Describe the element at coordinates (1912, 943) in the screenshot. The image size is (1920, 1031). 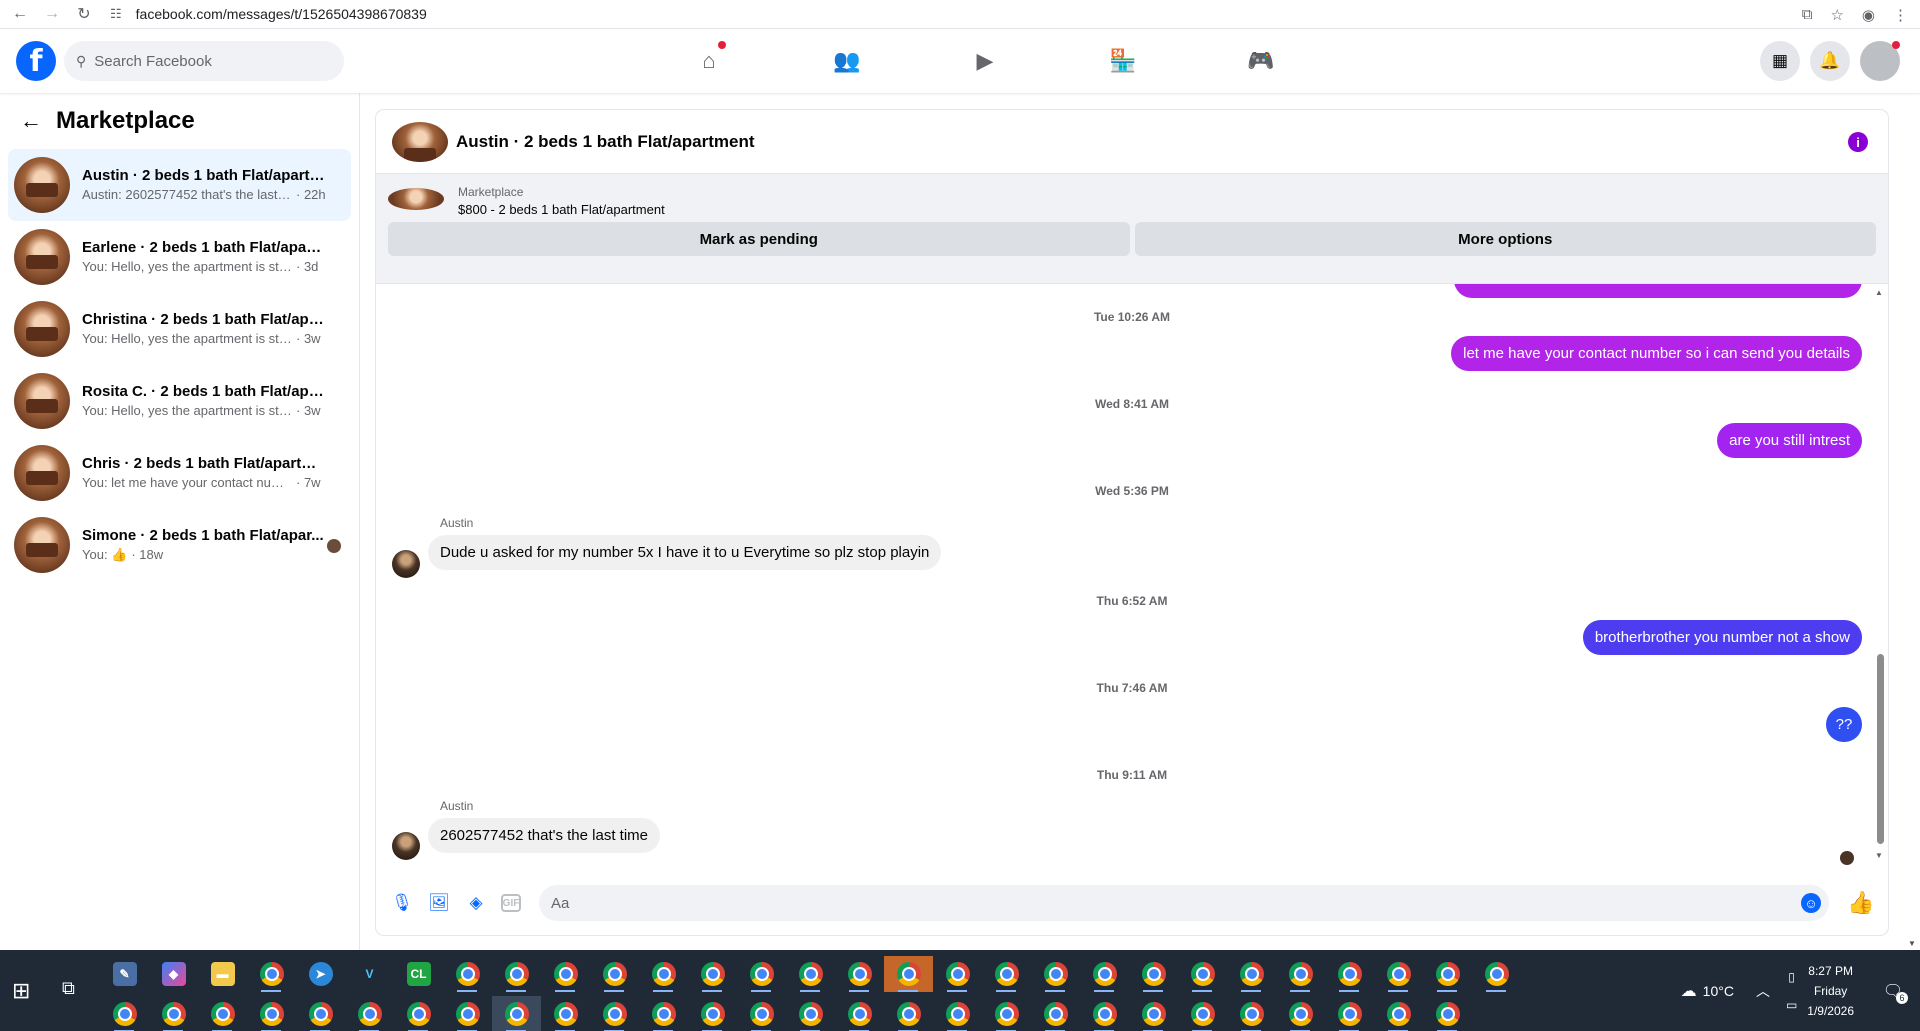
I see `scroll-down-icon: ▼` at that location.